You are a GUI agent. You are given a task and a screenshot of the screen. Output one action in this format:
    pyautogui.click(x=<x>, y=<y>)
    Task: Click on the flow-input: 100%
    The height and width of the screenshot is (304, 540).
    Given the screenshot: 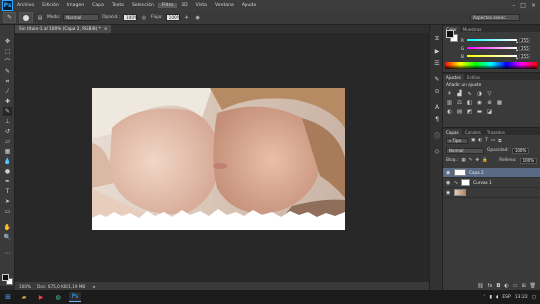 What is the action you would take?
    pyautogui.click(x=173, y=17)
    